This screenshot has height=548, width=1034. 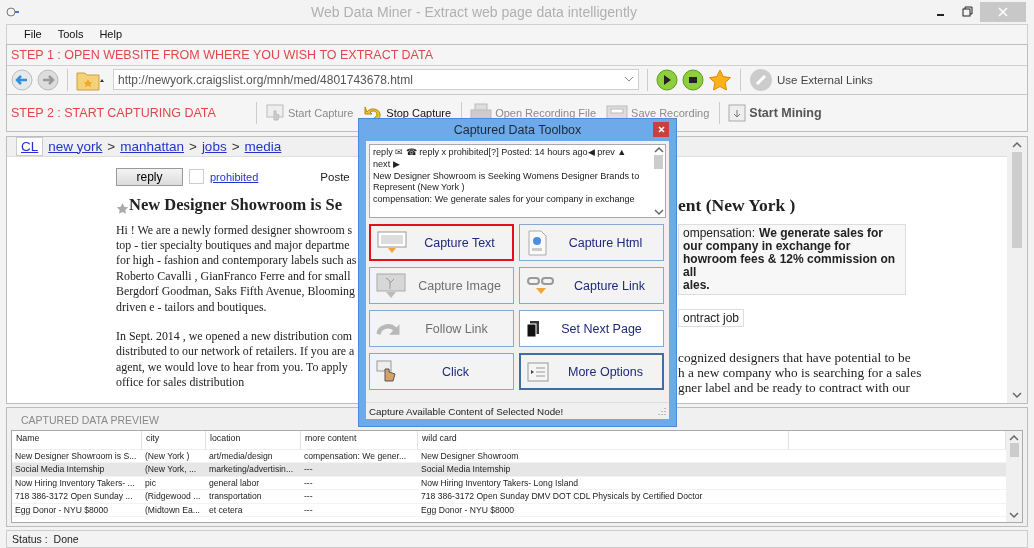 I want to click on table-cell: transportation, so click(x=253, y=497).